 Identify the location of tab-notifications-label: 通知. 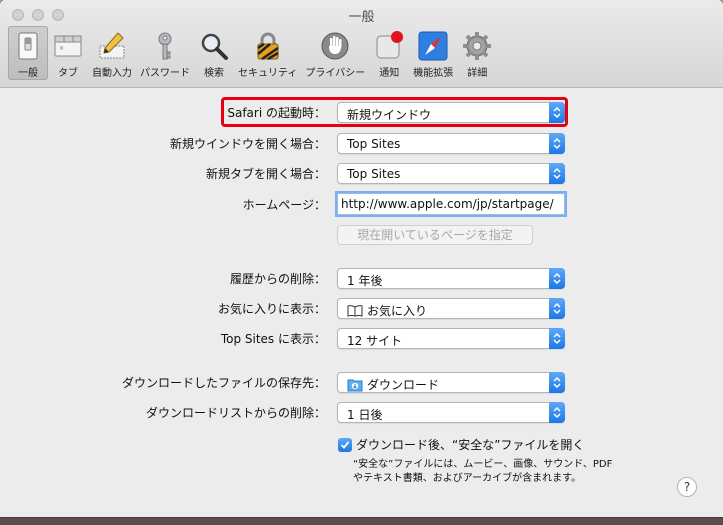
(389, 73).